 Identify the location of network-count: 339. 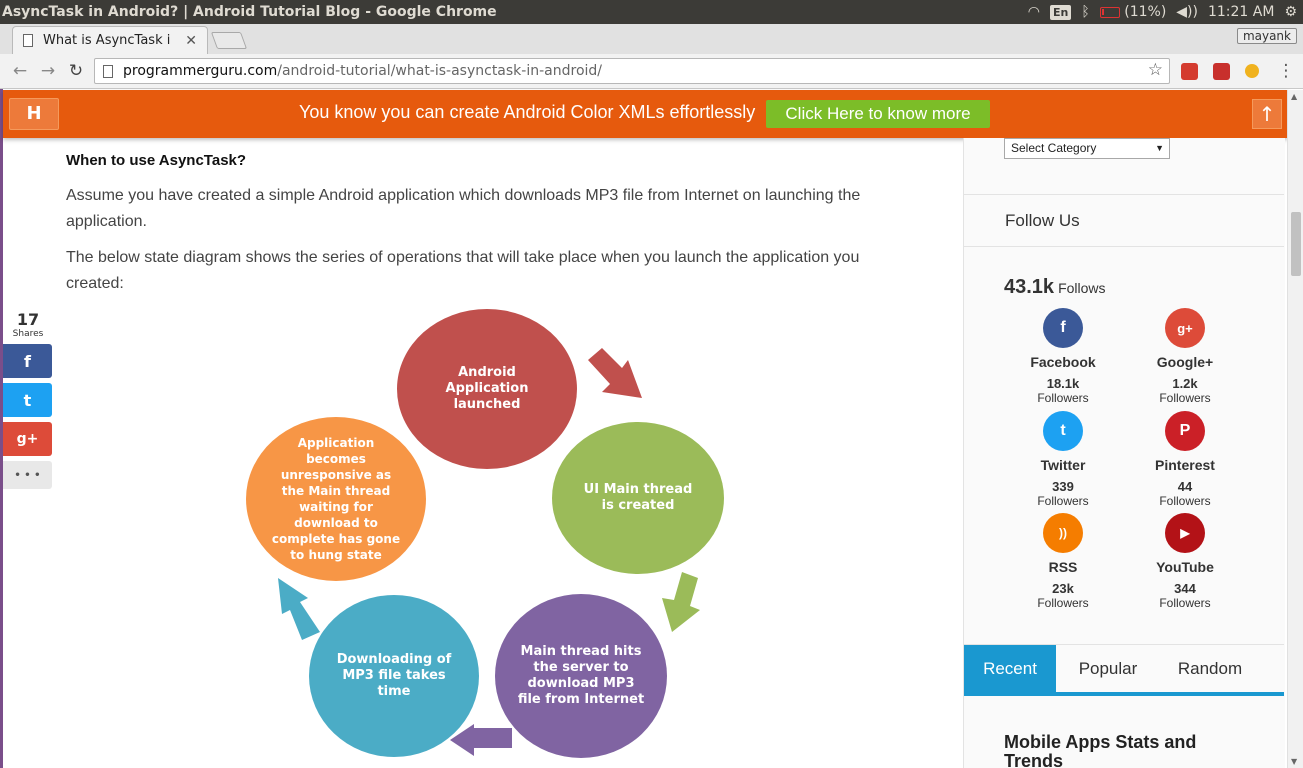
(1063, 486).